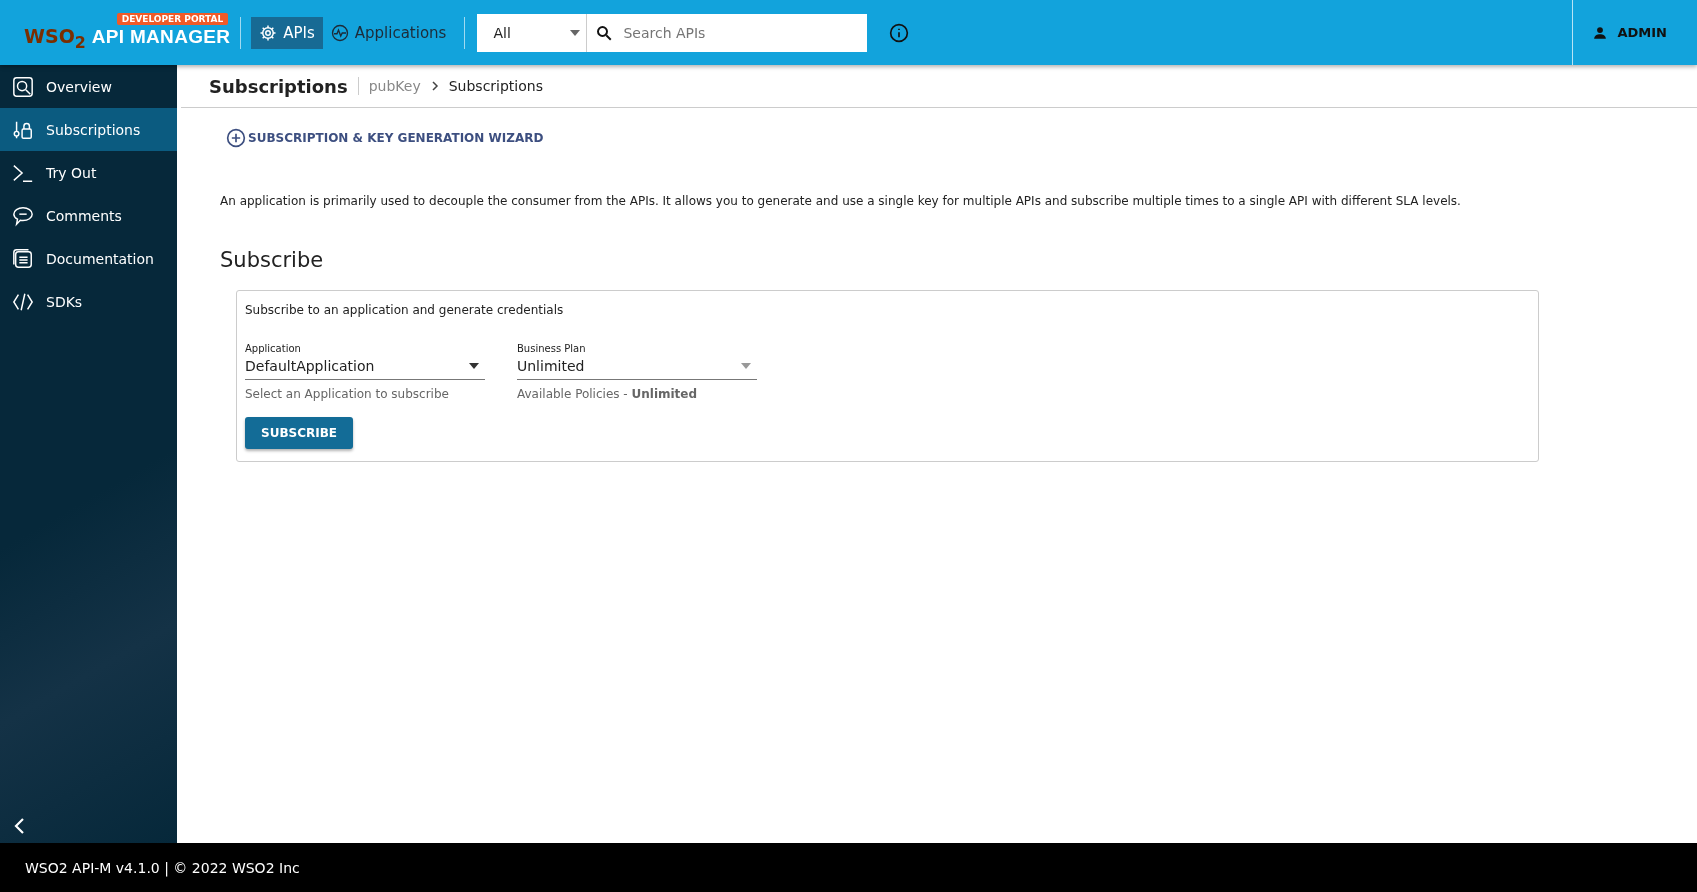 The image size is (1697, 892). Describe the element at coordinates (278, 86) in the screenshot. I see `page-title: Subscriptions` at that location.